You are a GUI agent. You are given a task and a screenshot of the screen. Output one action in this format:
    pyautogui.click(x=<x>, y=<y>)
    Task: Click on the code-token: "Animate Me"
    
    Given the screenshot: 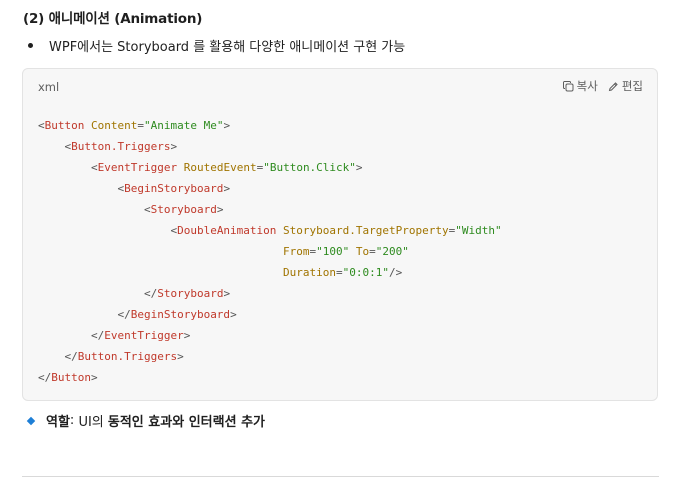 What is the action you would take?
    pyautogui.click(x=183, y=125)
    